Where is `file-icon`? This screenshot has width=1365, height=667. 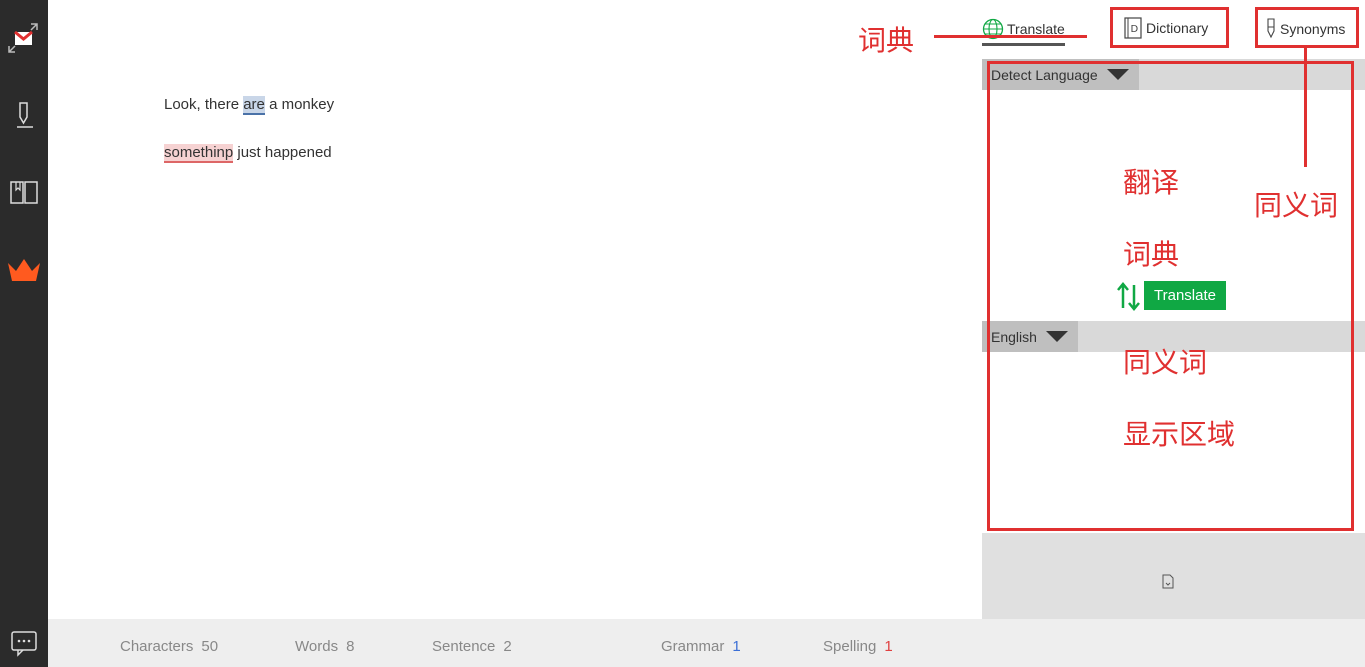
file-icon is located at coordinates (1168, 581).